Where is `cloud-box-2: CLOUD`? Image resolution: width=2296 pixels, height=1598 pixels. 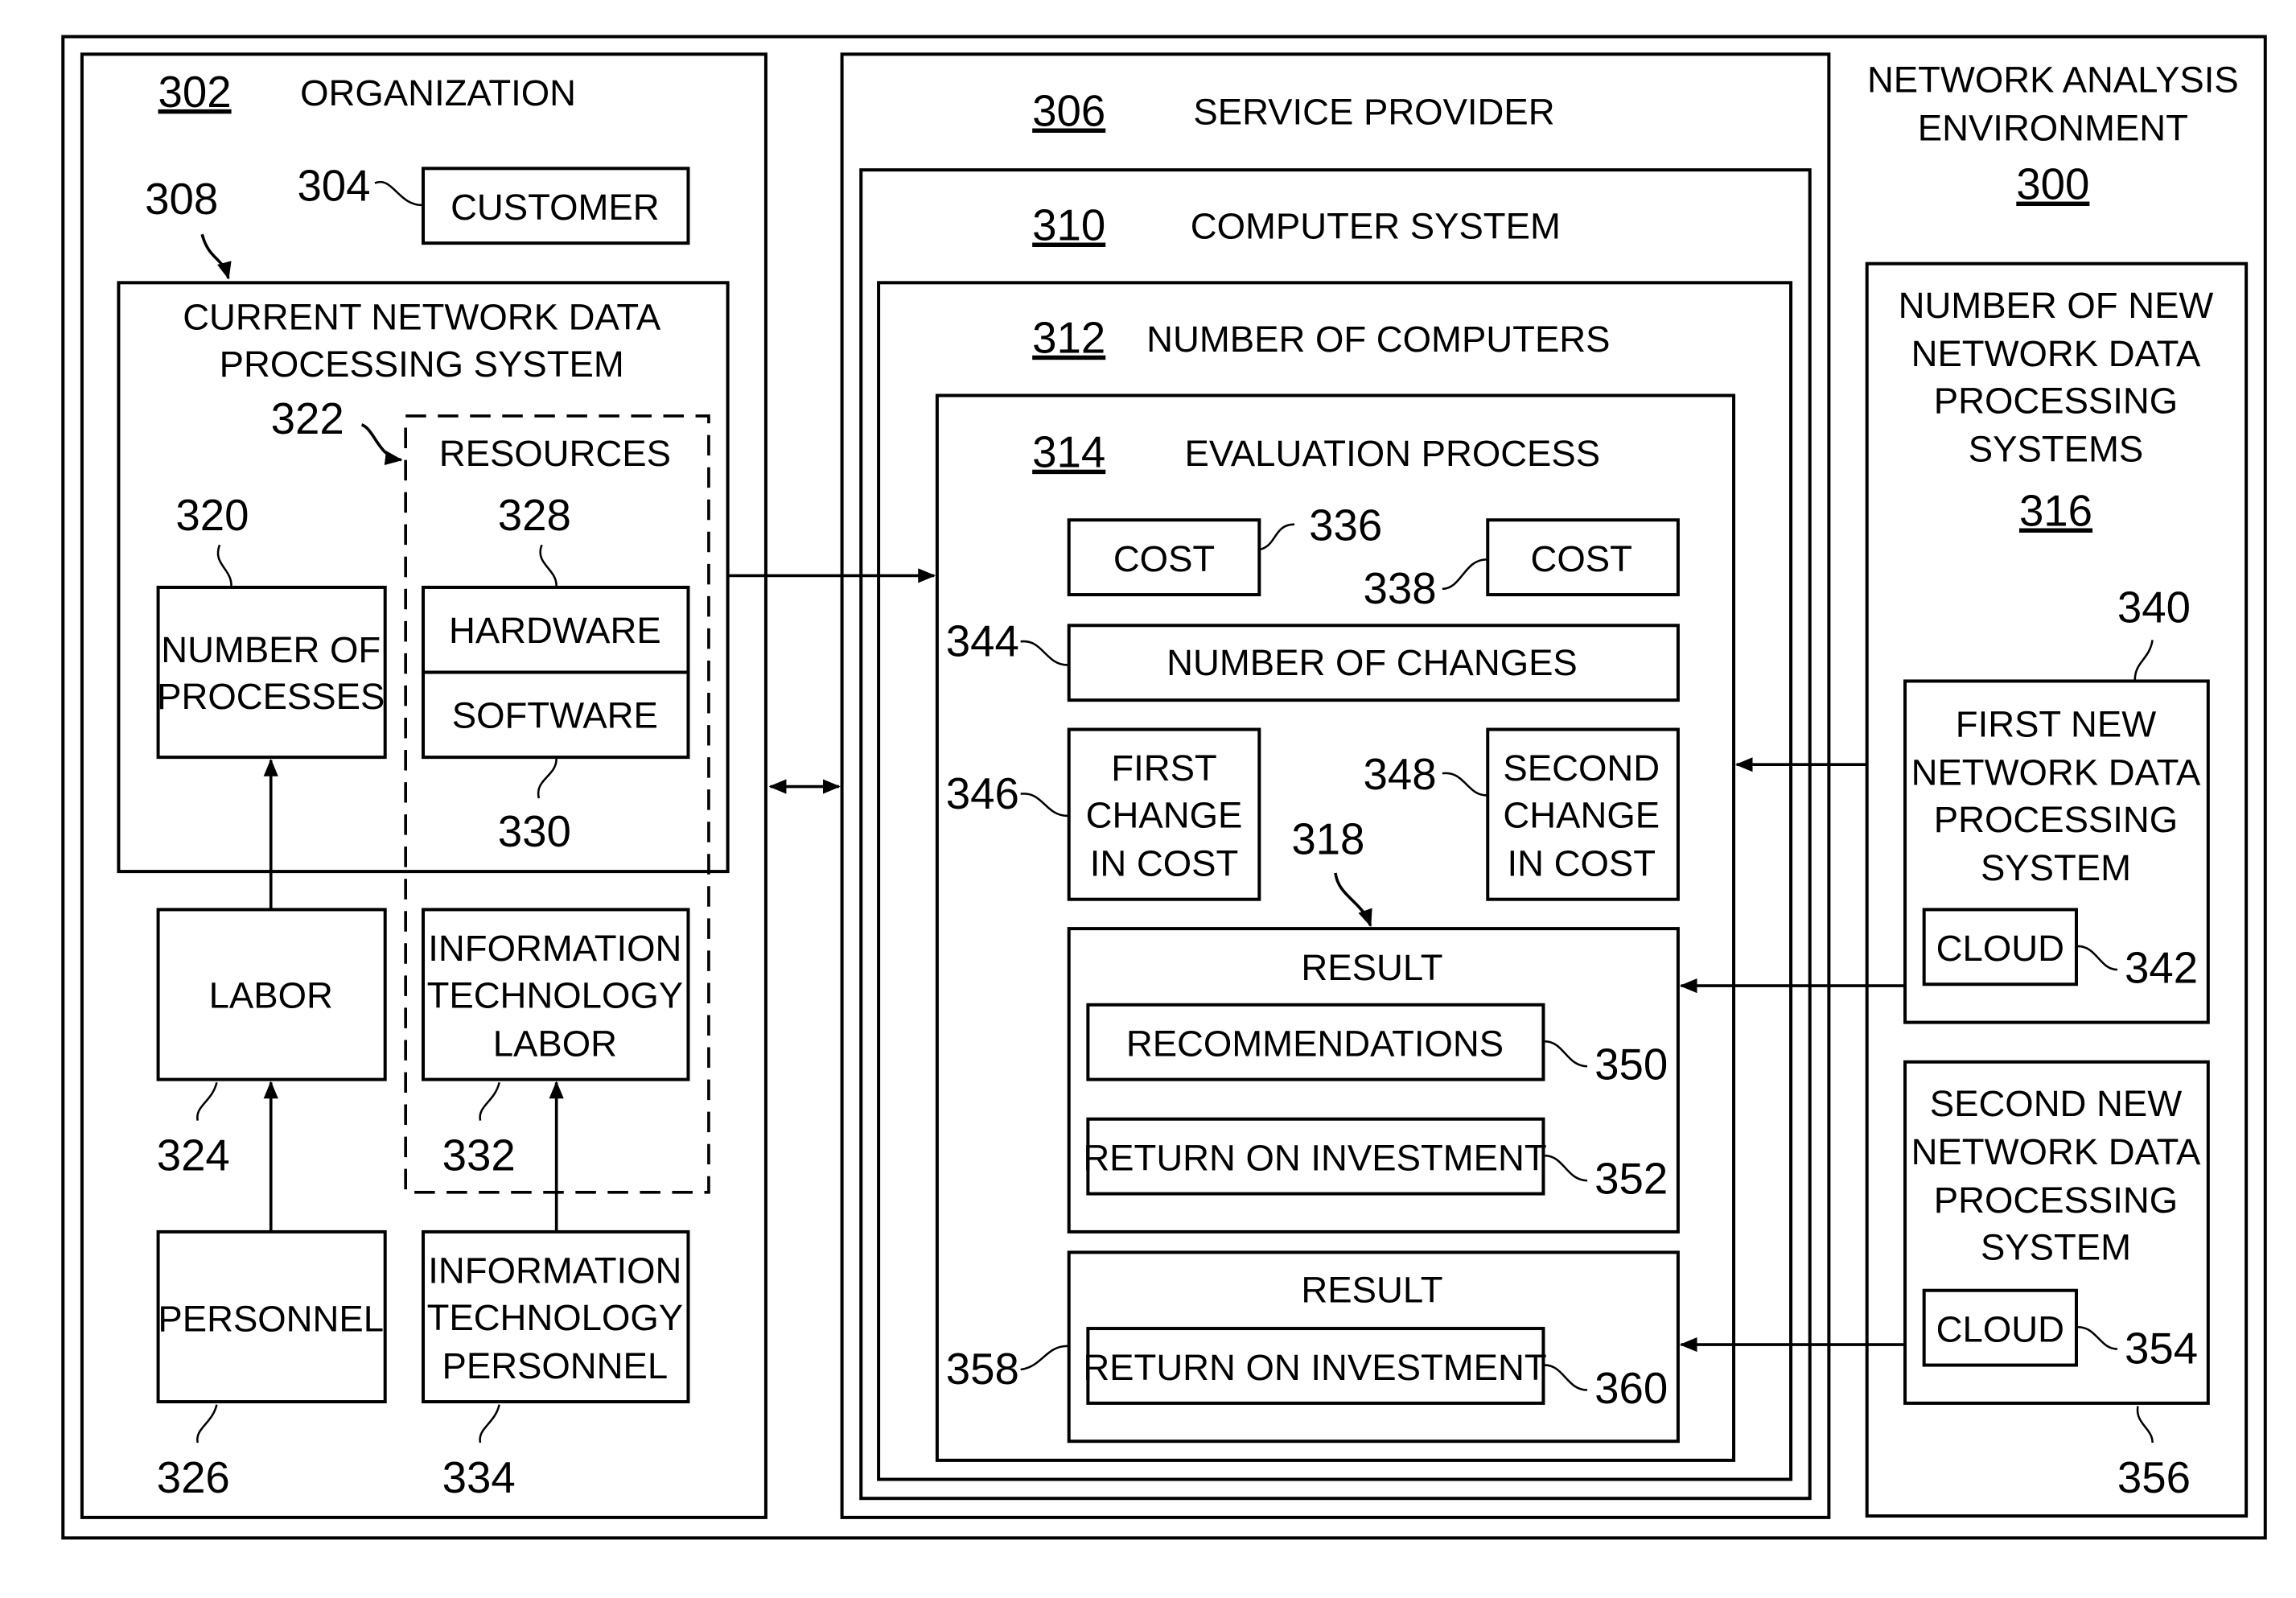
cloud-box-2: CLOUD is located at coordinates (2000, 1327).